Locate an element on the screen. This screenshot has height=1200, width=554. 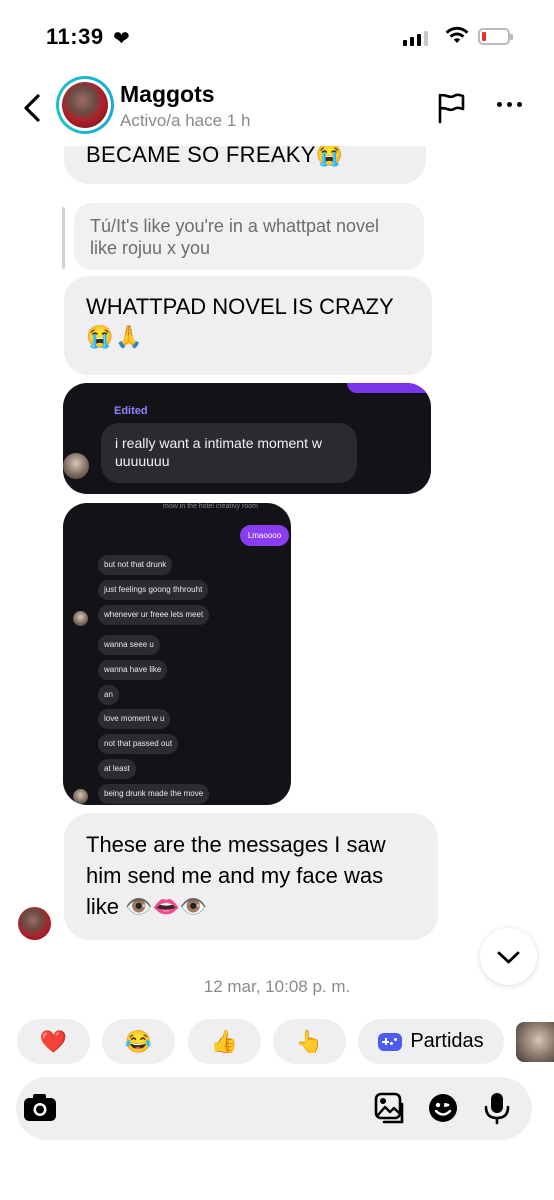
contact-avatar is located at coordinates (85, 105).